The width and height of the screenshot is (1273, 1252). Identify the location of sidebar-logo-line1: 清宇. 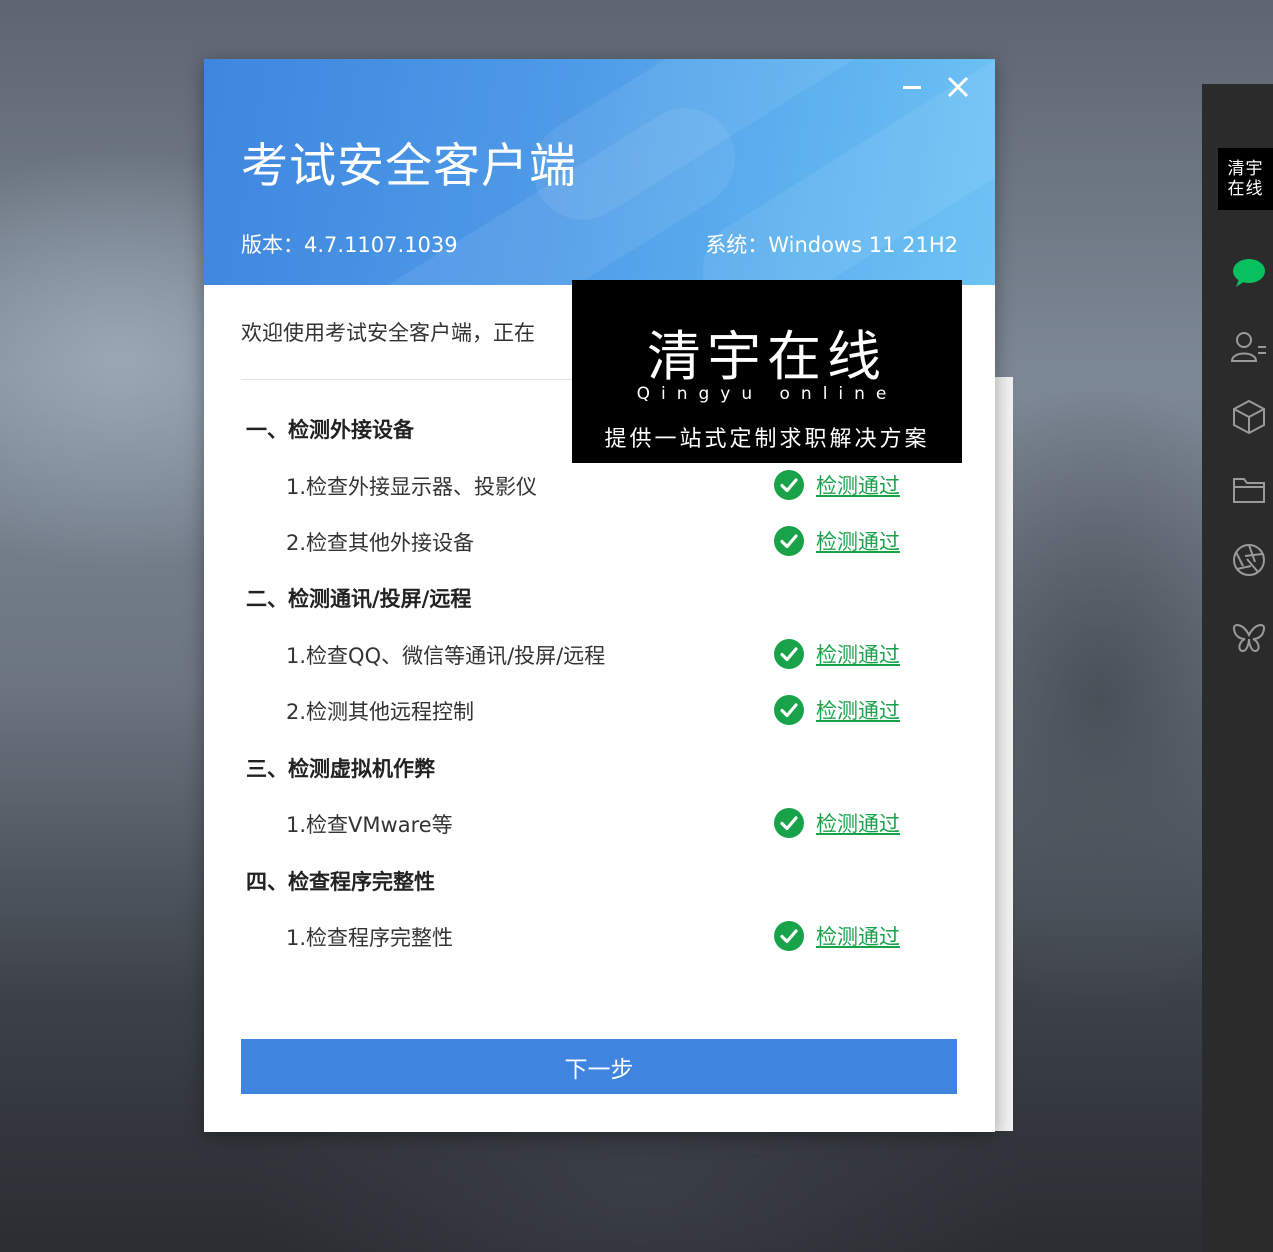
(1245, 169).